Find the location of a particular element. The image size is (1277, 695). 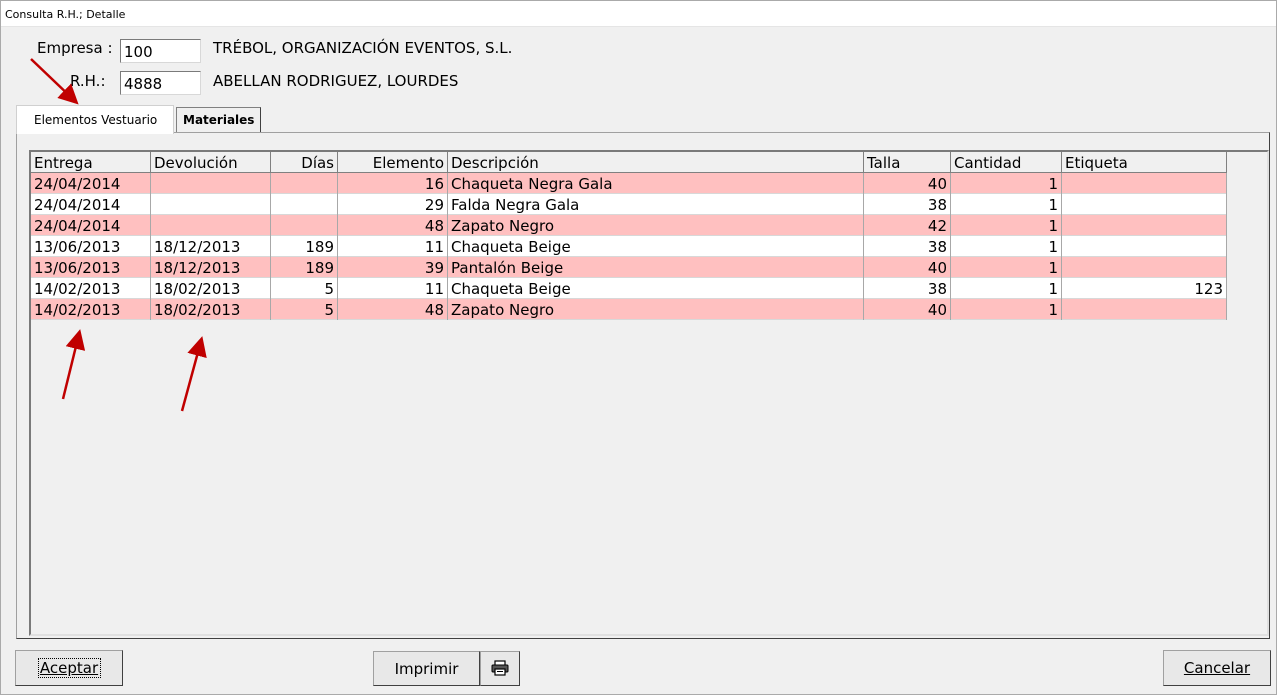

annotation-arrow-tab is located at coordinates (54, 81).